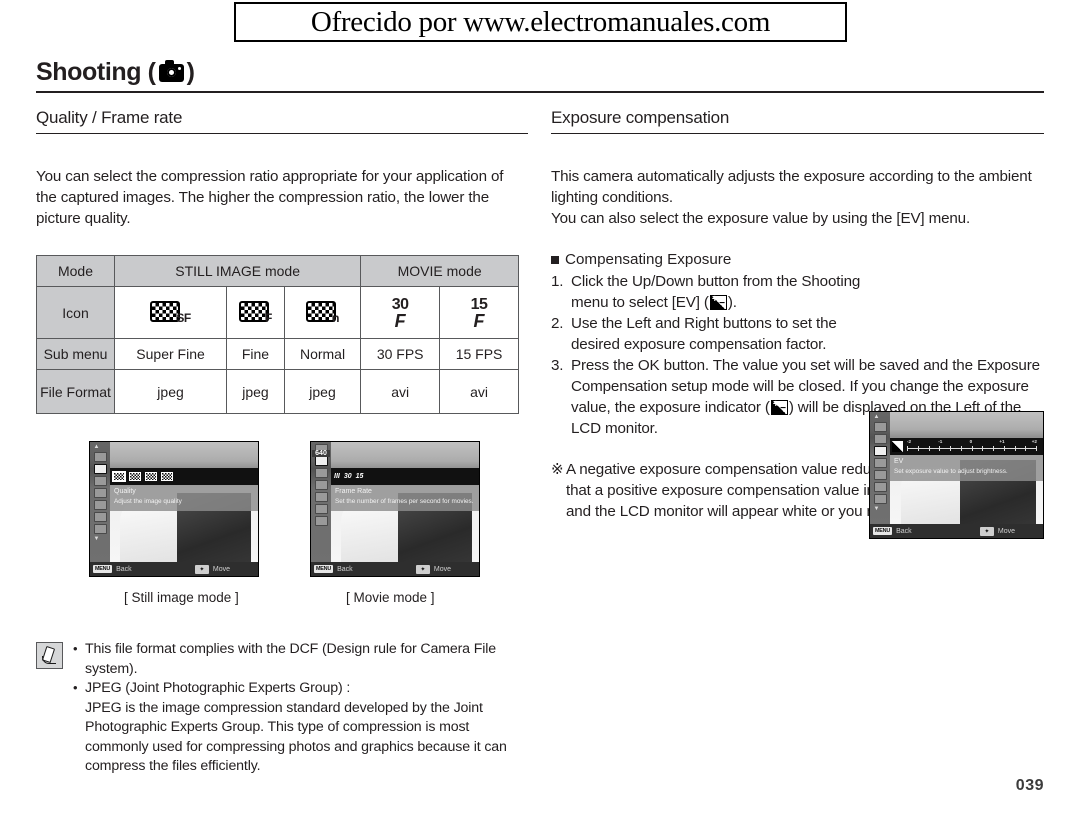 This screenshot has height=815, width=1080. I want to click on lcd-quality-options, so click(184, 476).